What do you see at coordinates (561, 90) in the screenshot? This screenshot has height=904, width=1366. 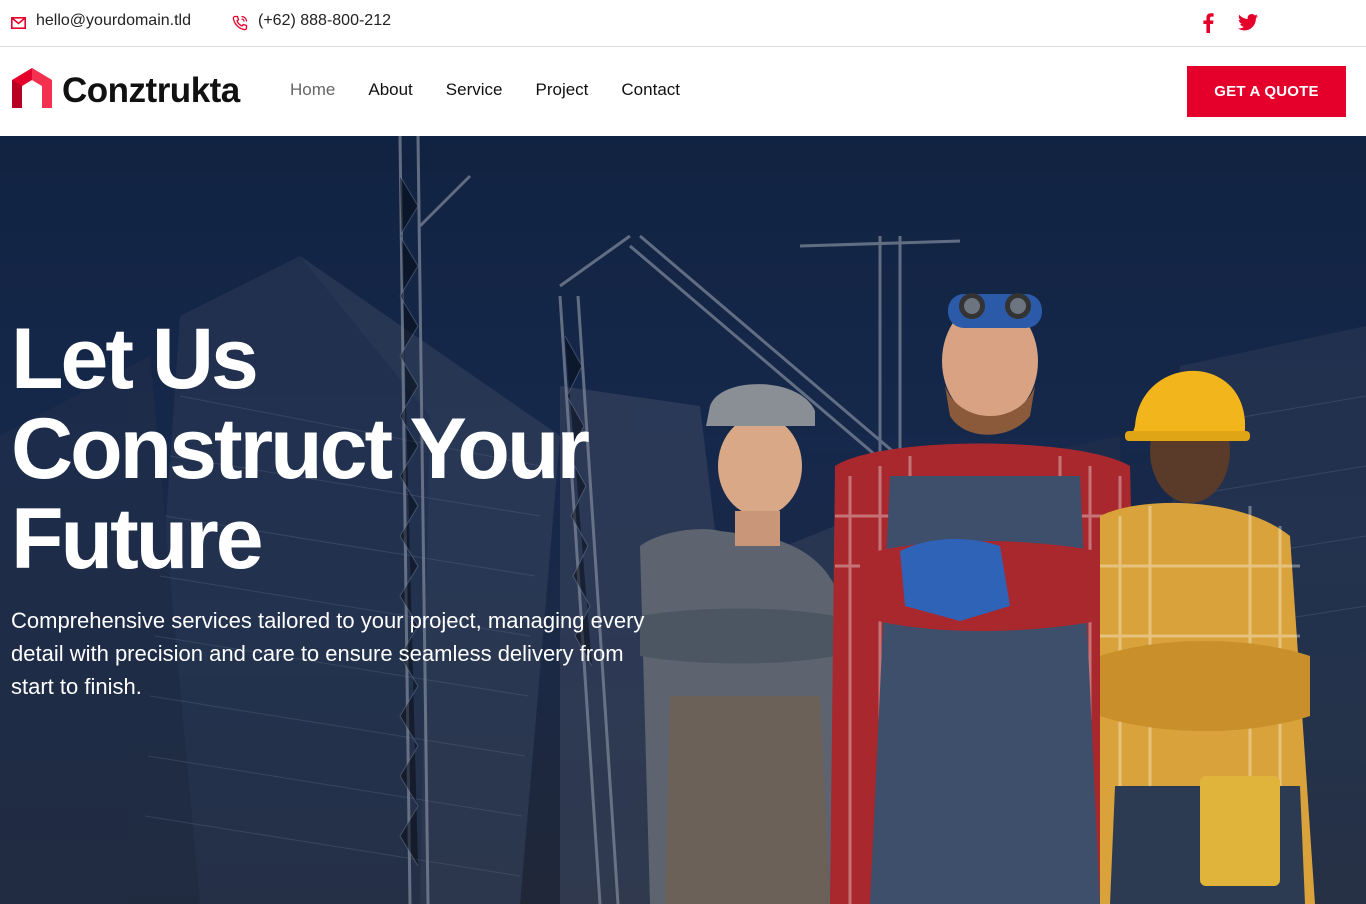 I see `nav-item-project: Project` at bounding box center [561, 90].